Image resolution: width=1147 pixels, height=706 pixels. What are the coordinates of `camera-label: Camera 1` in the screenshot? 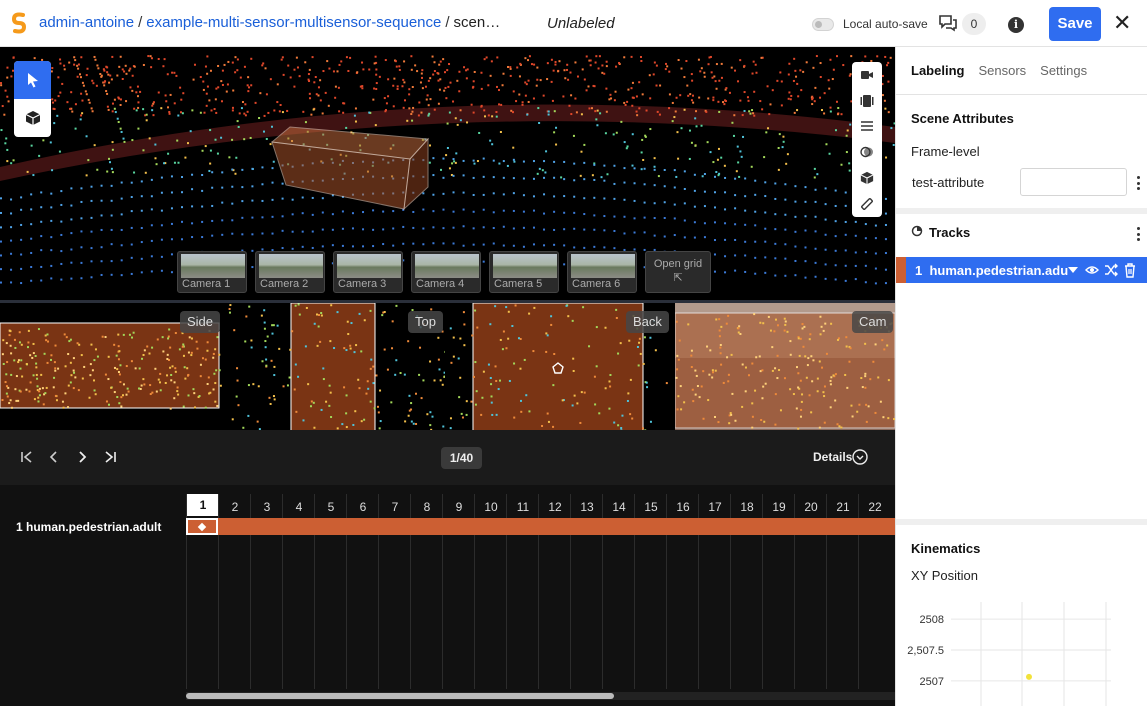 It's located at (206, 284).